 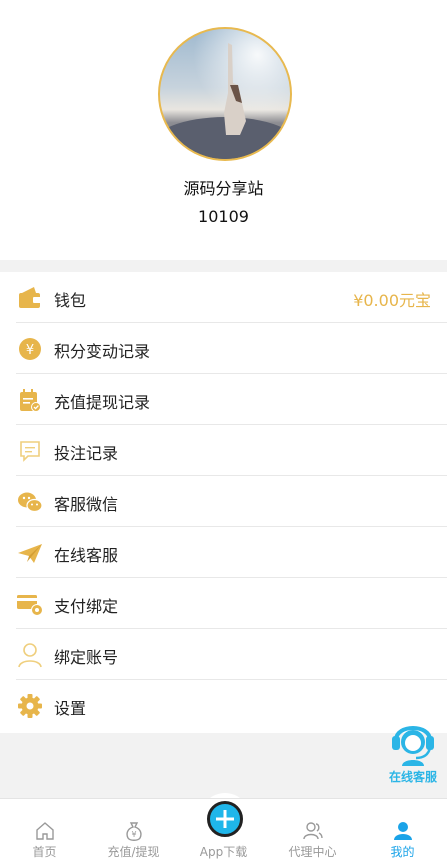 What do you see at coordinates (223, 603) in the screenshot?
I see `menu-item-payment-binding: 支付绑定` at bounding box center [223, 603].